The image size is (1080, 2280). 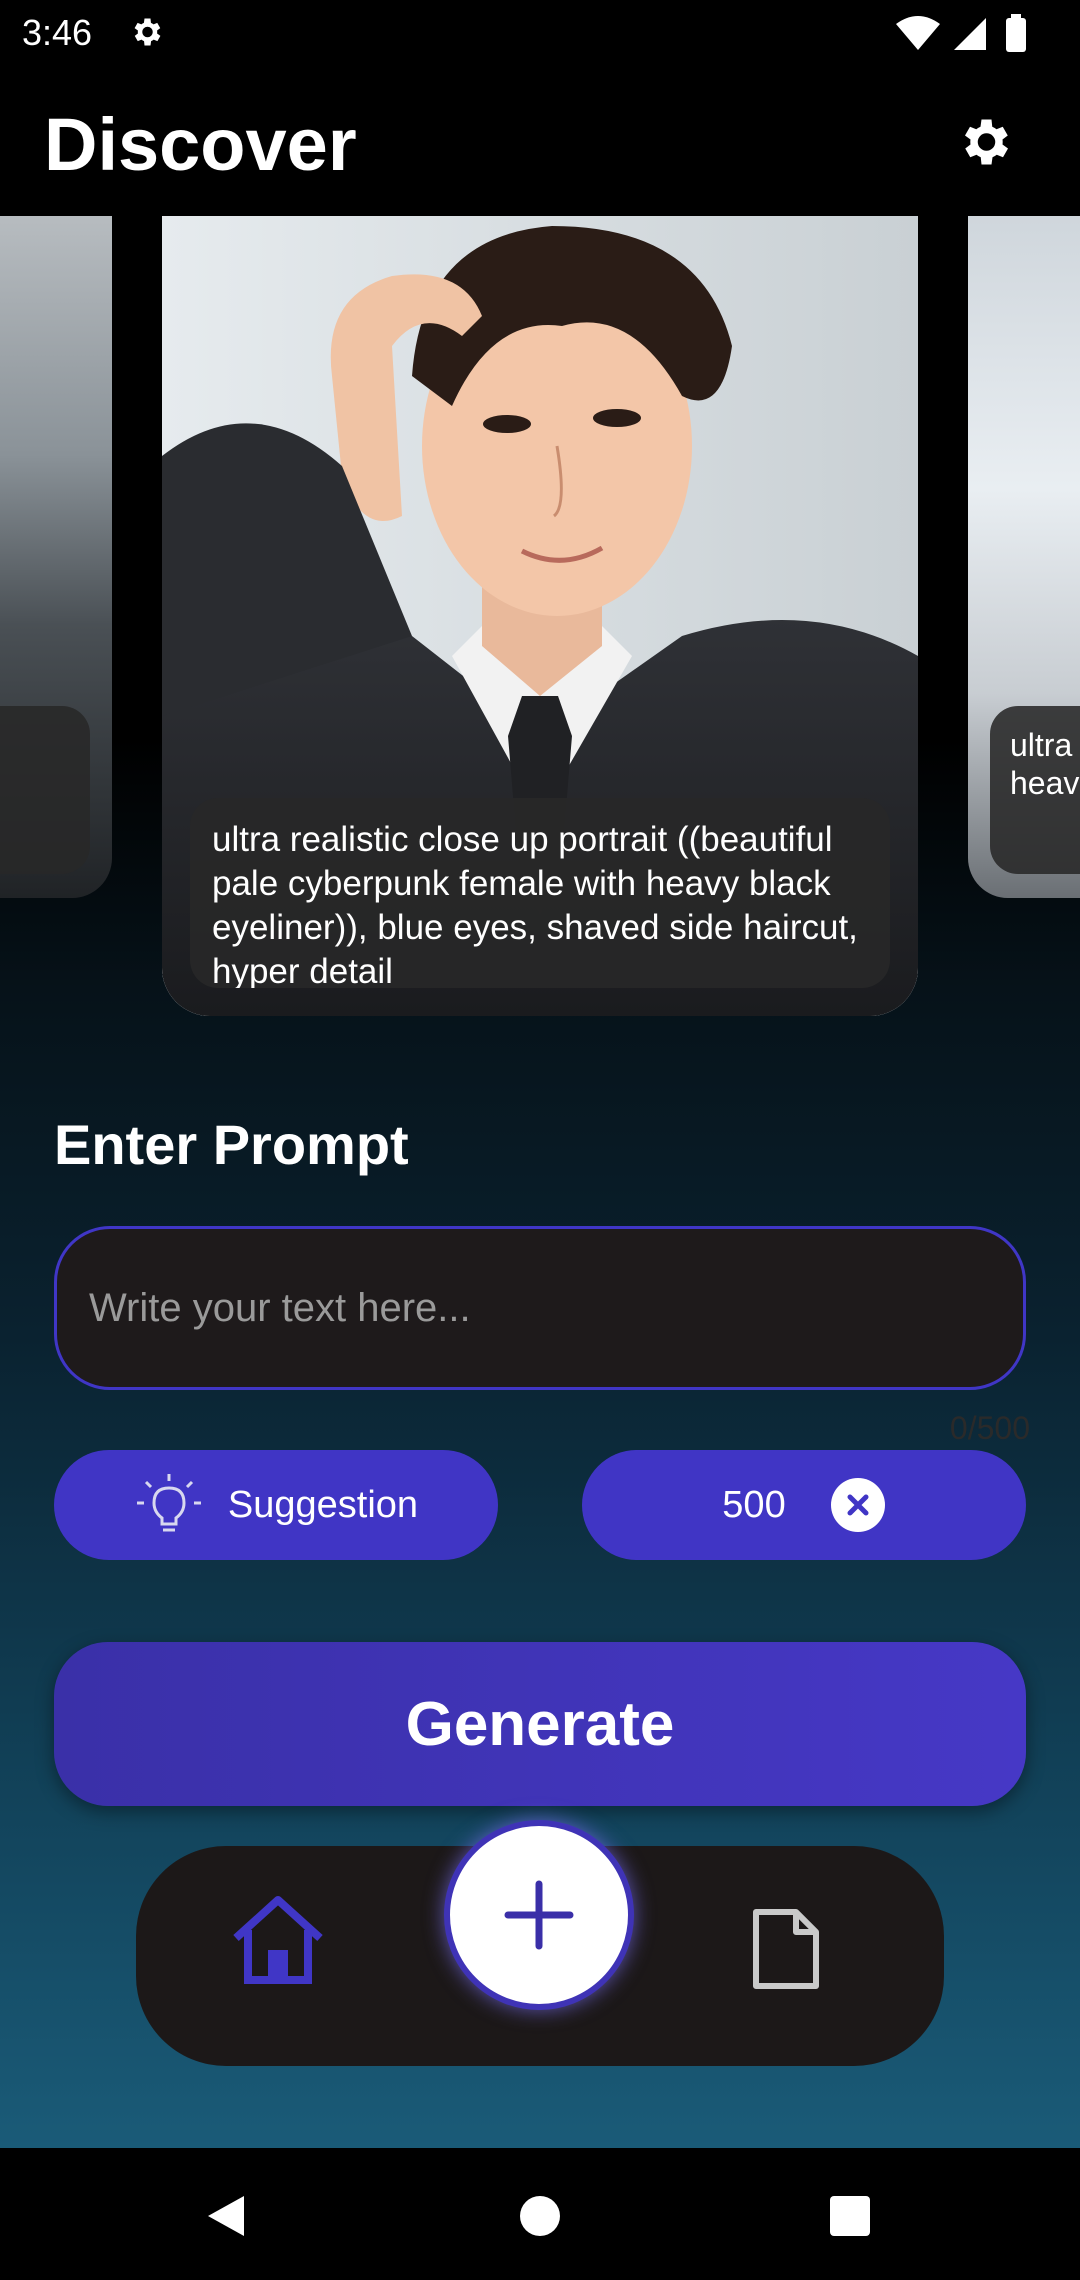 What do you see at coordinates (918, 33) in the screenshot?
I see `wifi-icon` at bounding box center [918, 33].